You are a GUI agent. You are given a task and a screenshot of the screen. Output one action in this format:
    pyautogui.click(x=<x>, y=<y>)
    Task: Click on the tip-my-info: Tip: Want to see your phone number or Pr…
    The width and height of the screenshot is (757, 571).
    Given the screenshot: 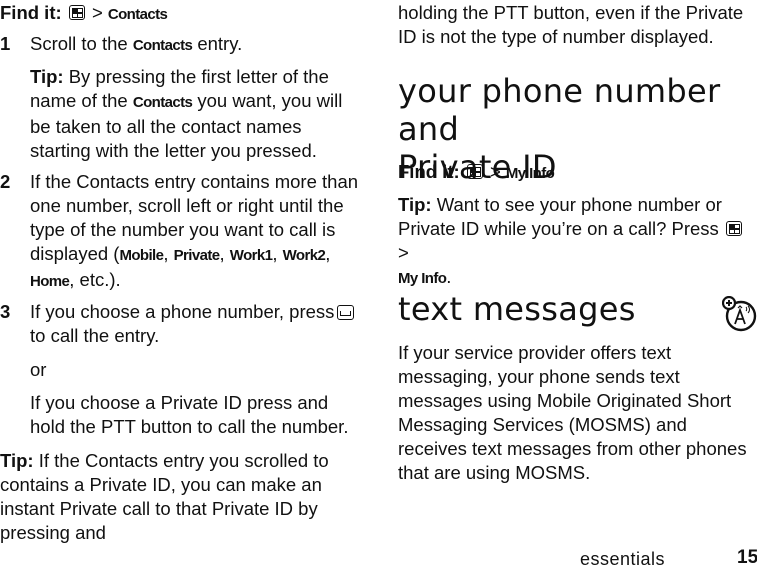 What is the action you would take?
    pyautogui.click(x=577, y=242)
    